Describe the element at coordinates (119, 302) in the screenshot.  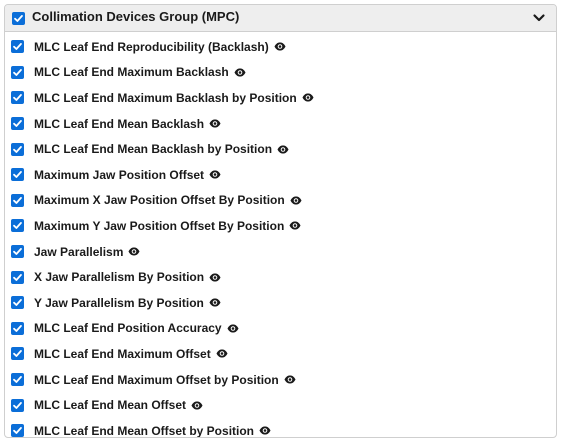
I see `item-label: Y Jaw Parallelism By Position` at that location.